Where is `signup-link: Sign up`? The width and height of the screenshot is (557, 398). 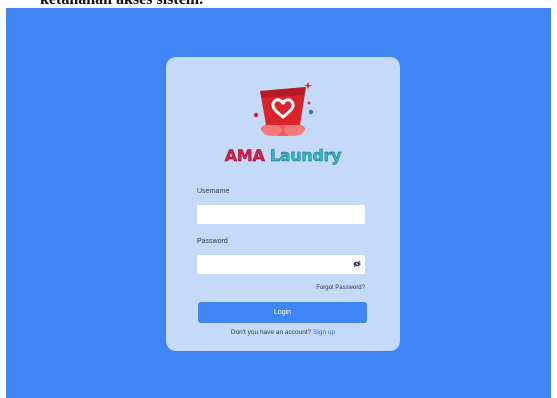 signup-link: Sign up is located at coordinates (324, 332).